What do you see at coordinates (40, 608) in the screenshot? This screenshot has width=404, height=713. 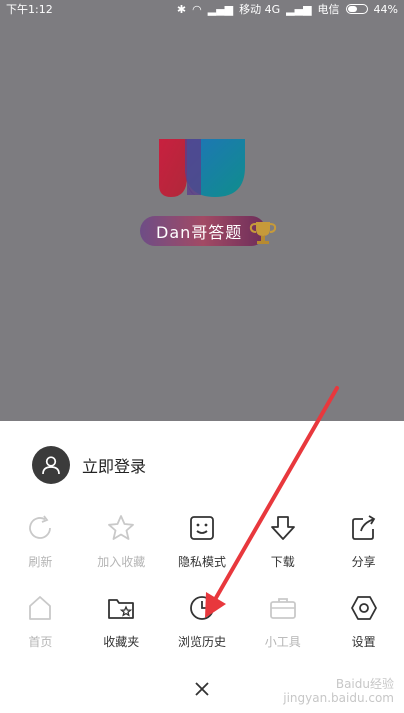 I see `home-icon` at bounding box center [40, 608].